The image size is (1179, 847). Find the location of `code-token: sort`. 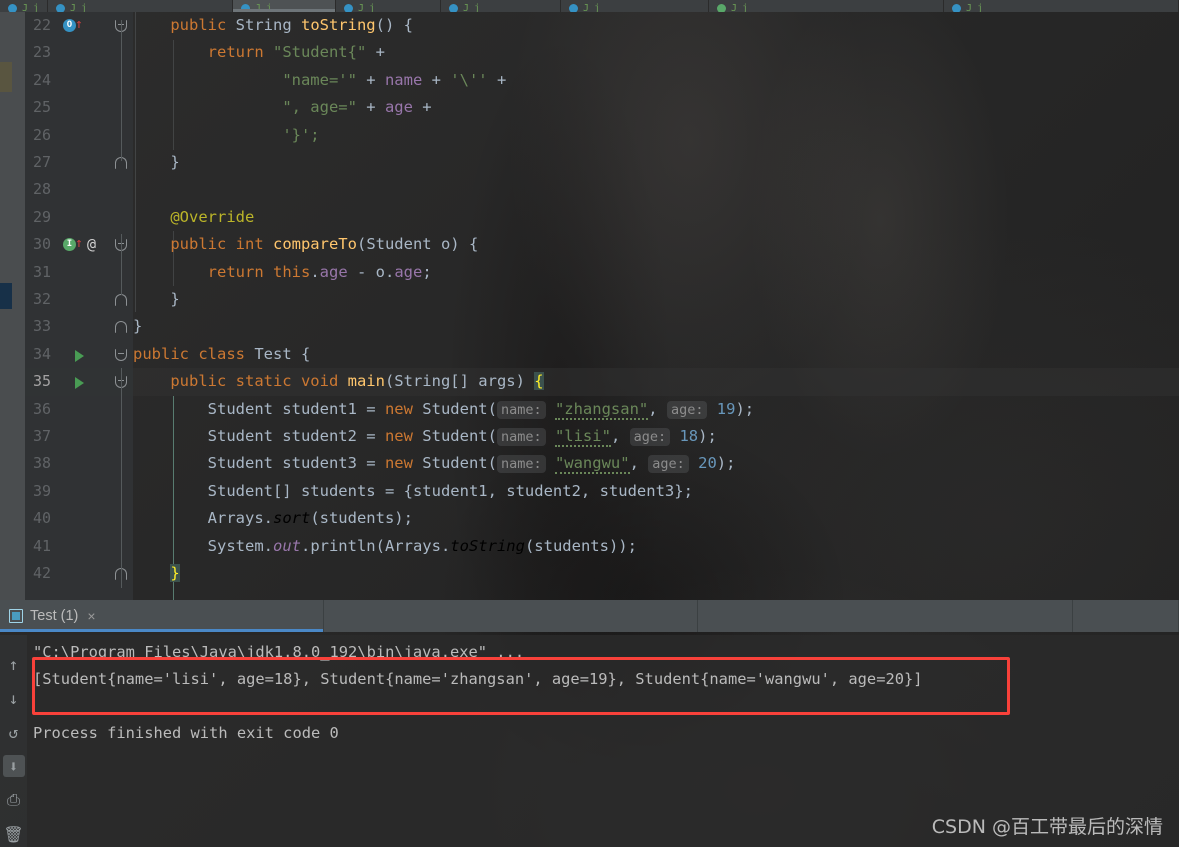

code-token: sort is located at coordinates (291, 518).